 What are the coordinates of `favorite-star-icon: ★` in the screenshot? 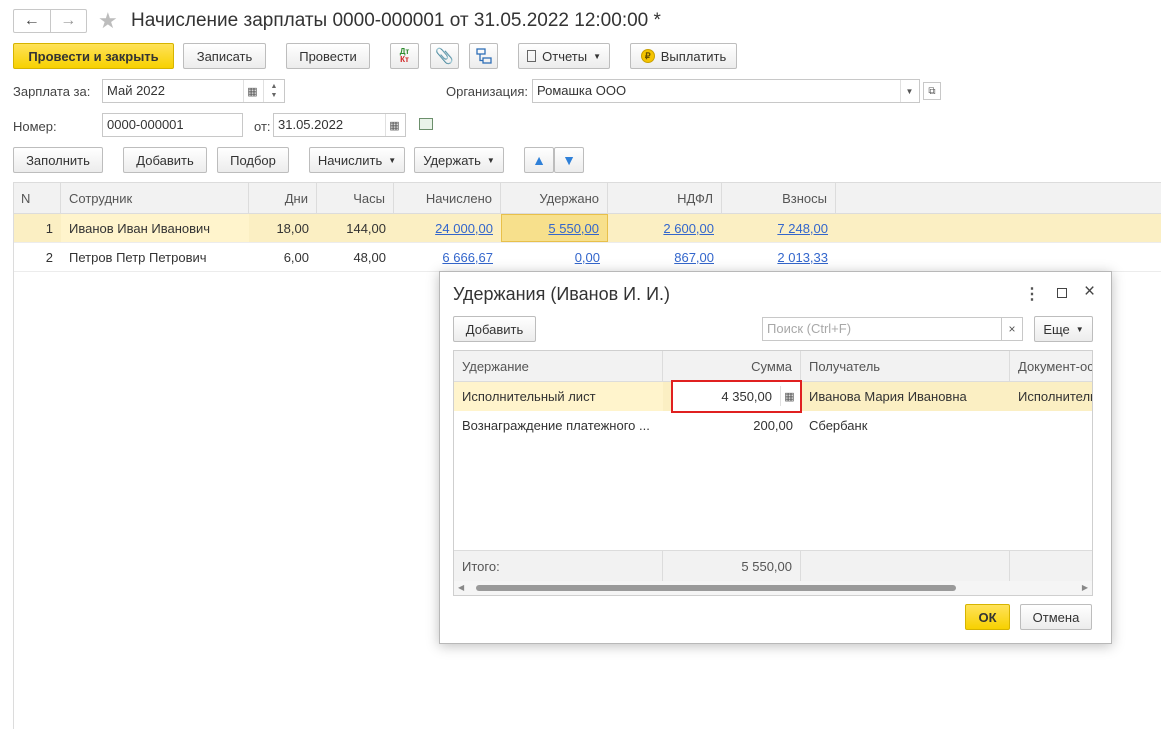 It's located at (108, 21).